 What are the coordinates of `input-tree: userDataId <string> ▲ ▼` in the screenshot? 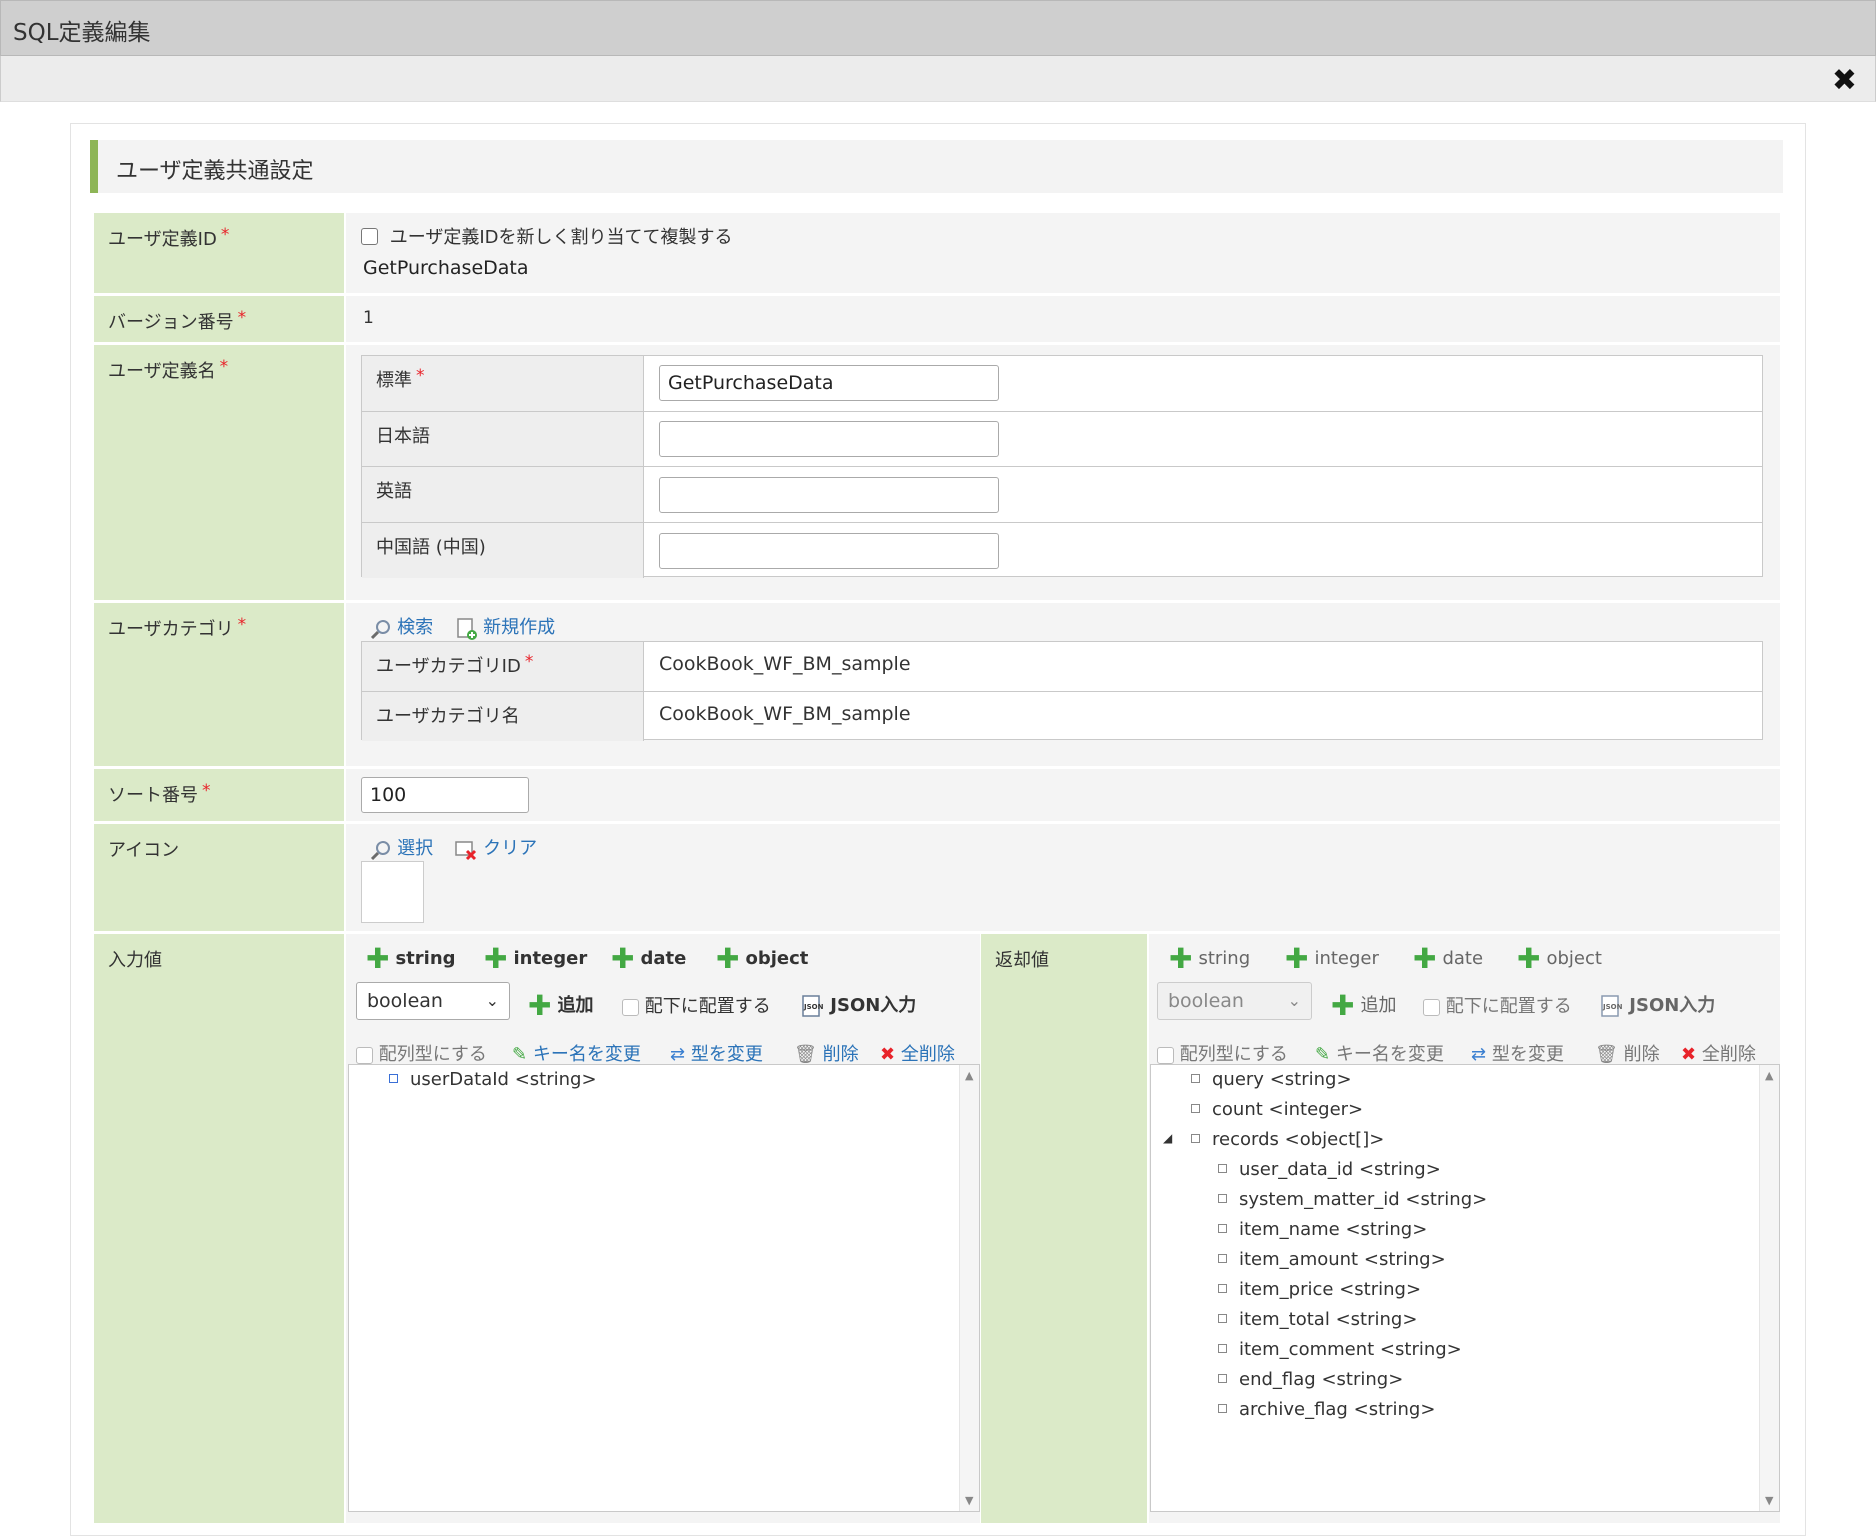 It's located at (664, 1288).